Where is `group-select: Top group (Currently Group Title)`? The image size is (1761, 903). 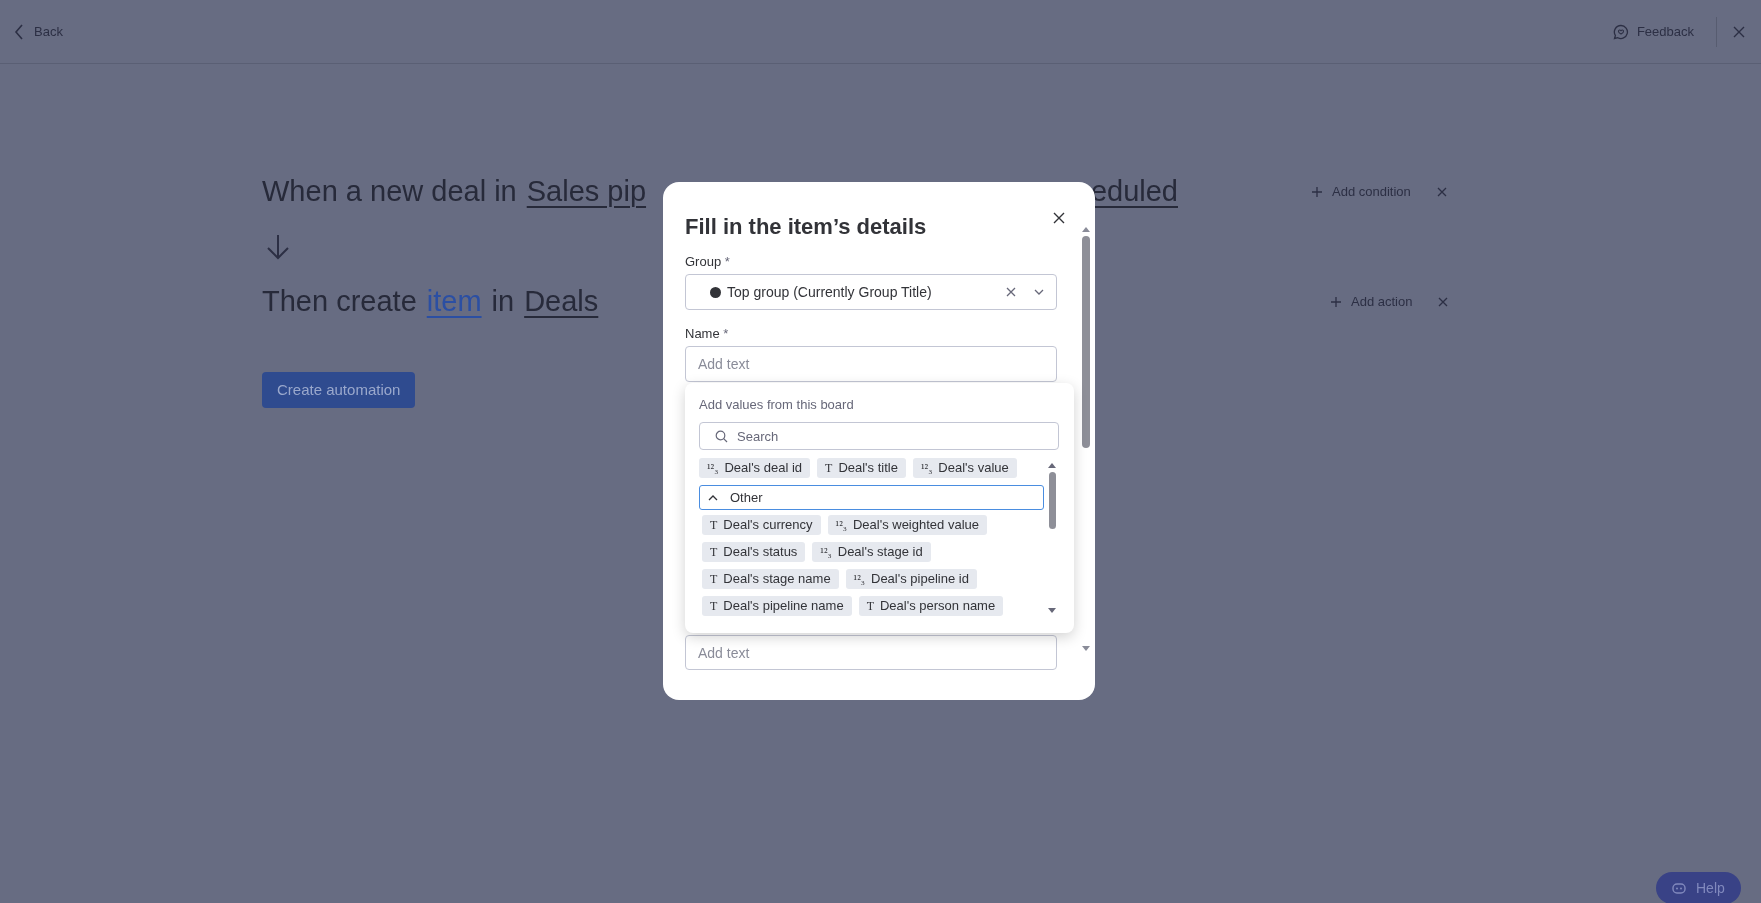
group-select: Top group (Currently Group Title) is located at coordinates (871, 292).